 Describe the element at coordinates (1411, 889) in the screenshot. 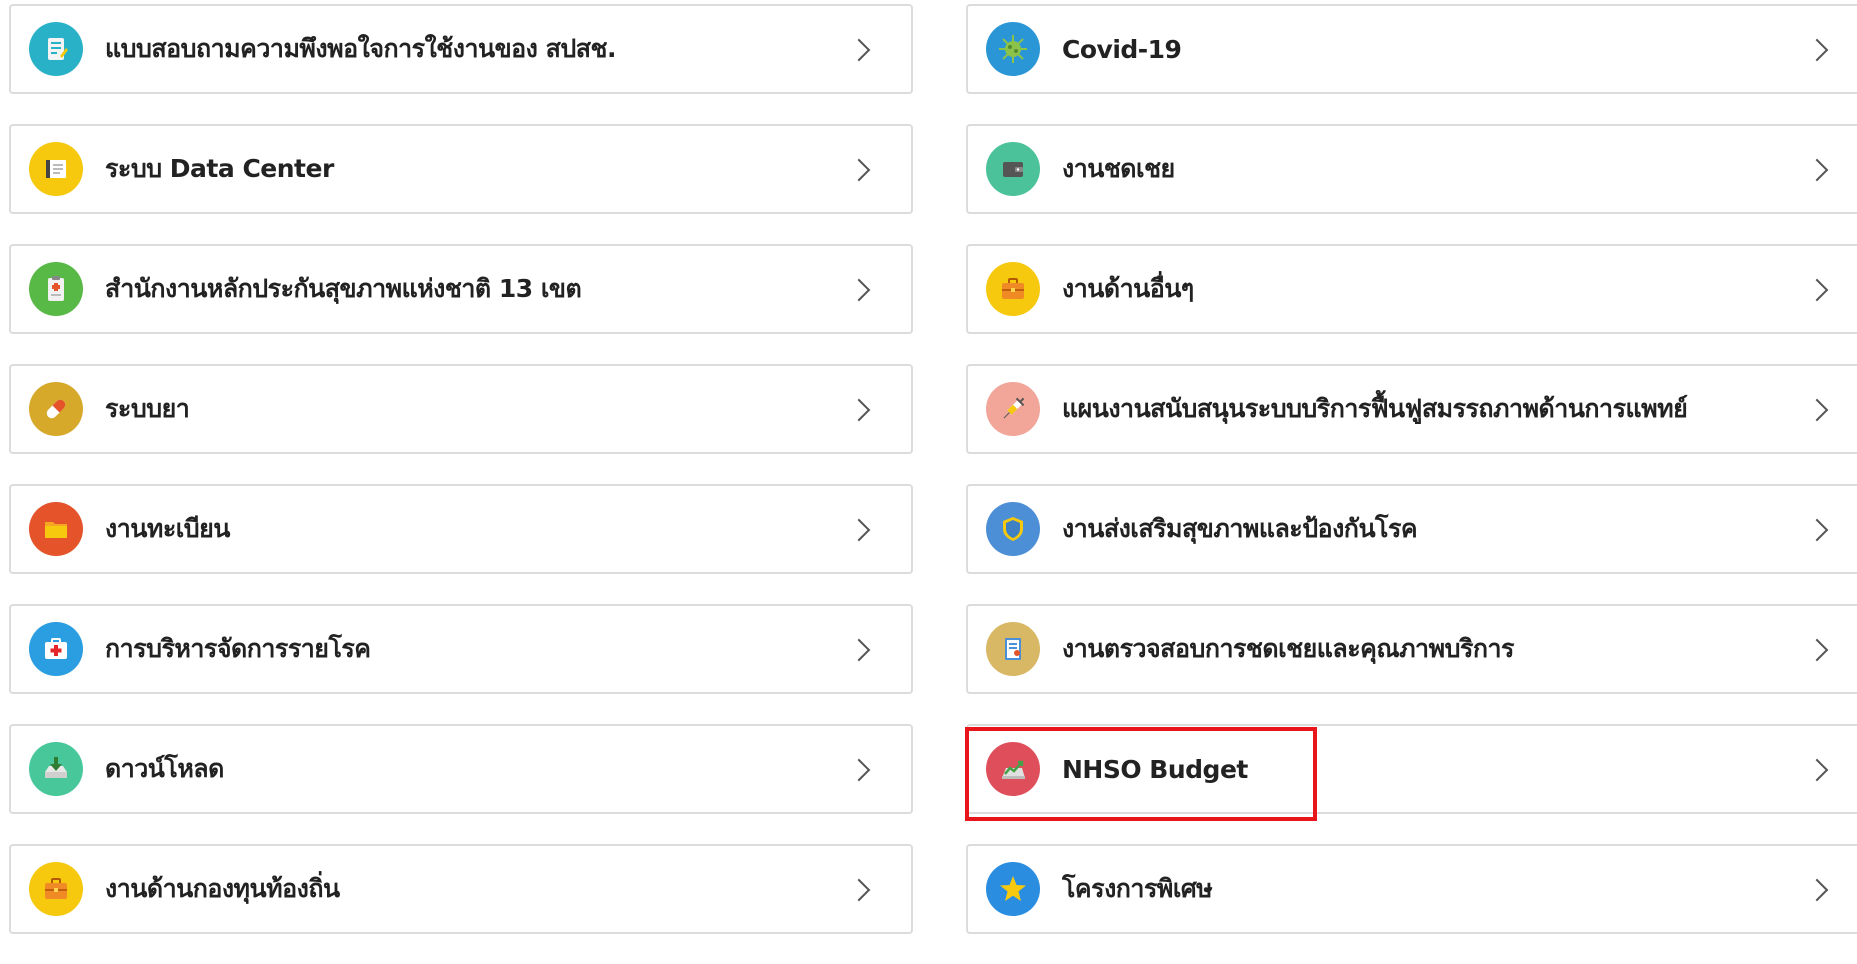

I see `menu-item-special-projects: โครงการพิเศษ` at that location.